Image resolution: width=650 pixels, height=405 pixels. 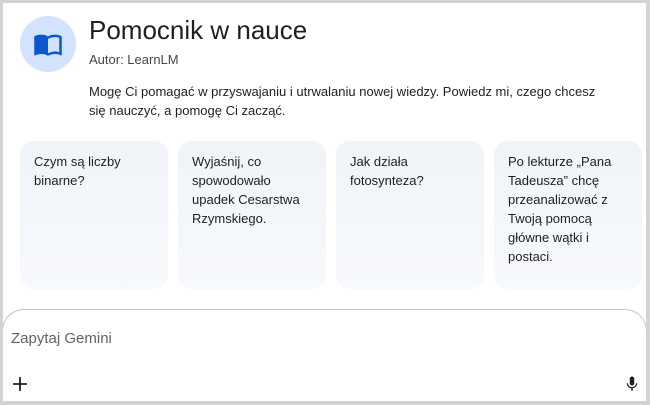 What do you see at coordinates (94, 215) in the screenshot?
I see `suggestion-card: Czym są liczby binarne?` at bounding box center [94, 215].